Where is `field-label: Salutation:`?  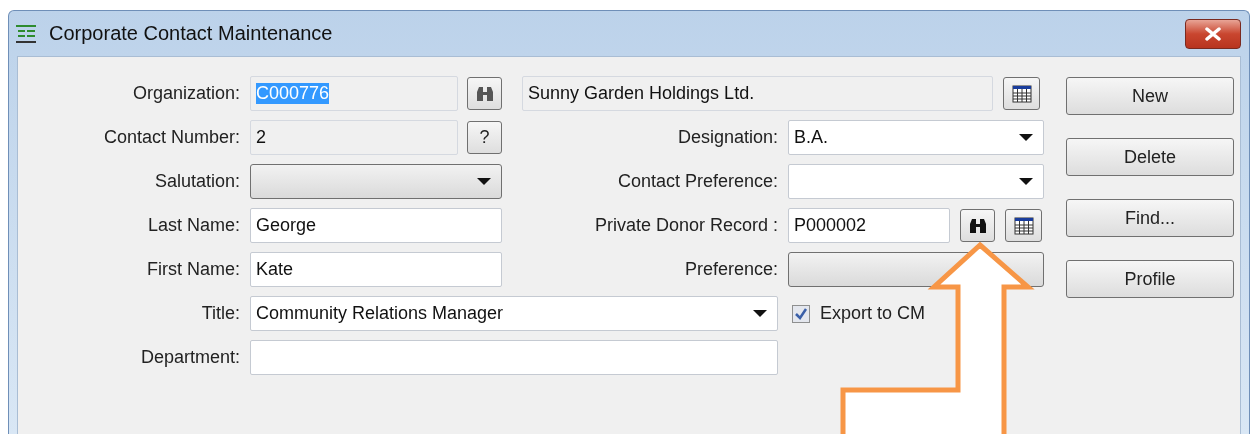
field-label: Salutation: is located at coordinates (196, 181).